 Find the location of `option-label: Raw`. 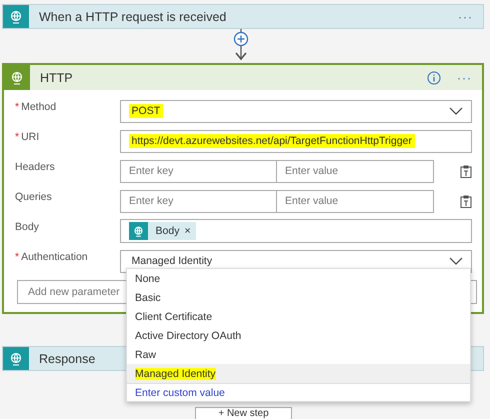

option-label: Raw is located at coordinates (145, 354).